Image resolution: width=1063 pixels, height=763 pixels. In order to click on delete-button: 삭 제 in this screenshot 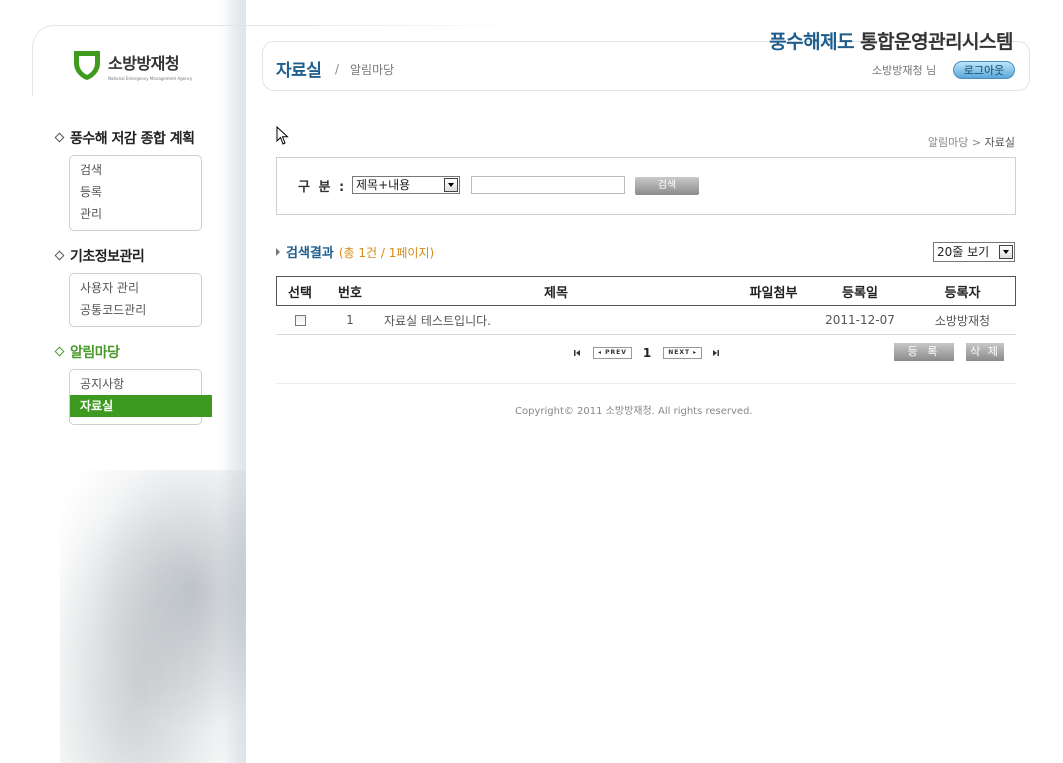, I will do `click(985, 352)`.